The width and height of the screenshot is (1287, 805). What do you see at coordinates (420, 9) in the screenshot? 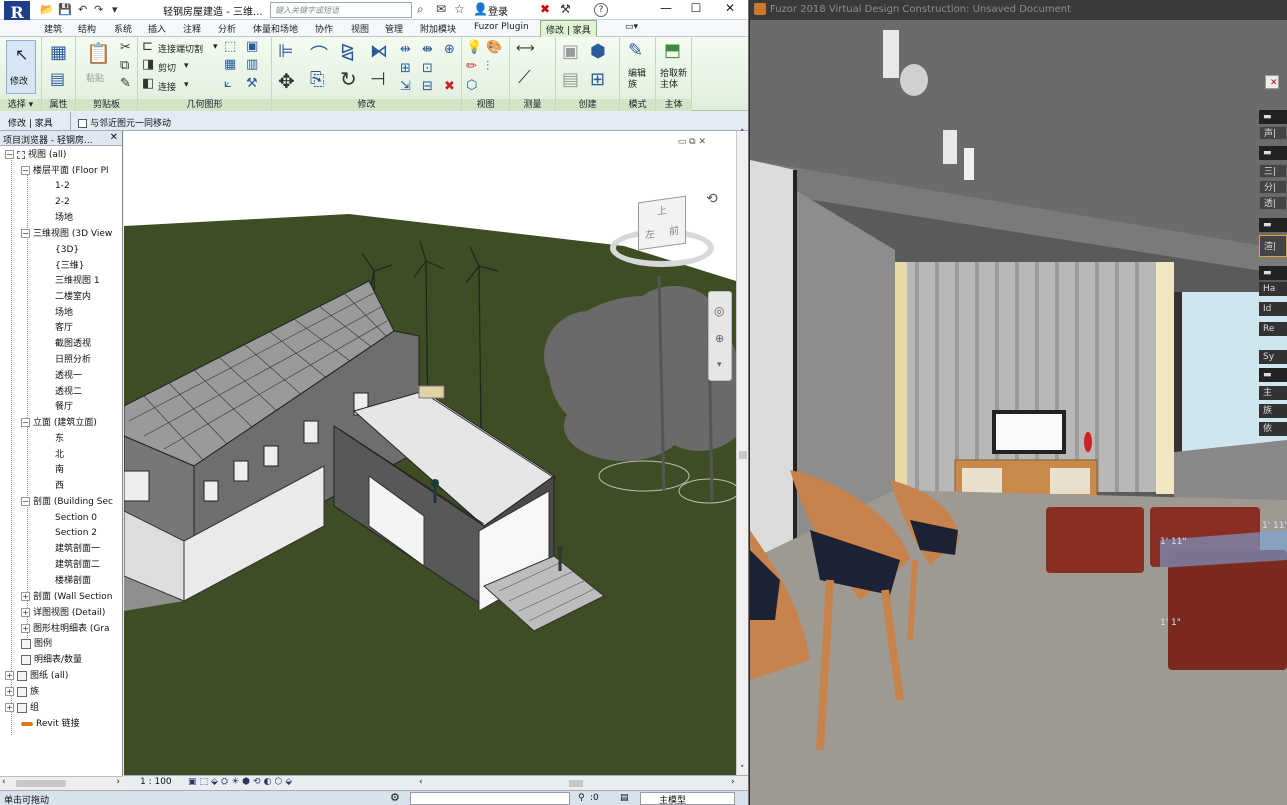
I see `binoculars-icon: ⌕` at bounding box center [420, 9].